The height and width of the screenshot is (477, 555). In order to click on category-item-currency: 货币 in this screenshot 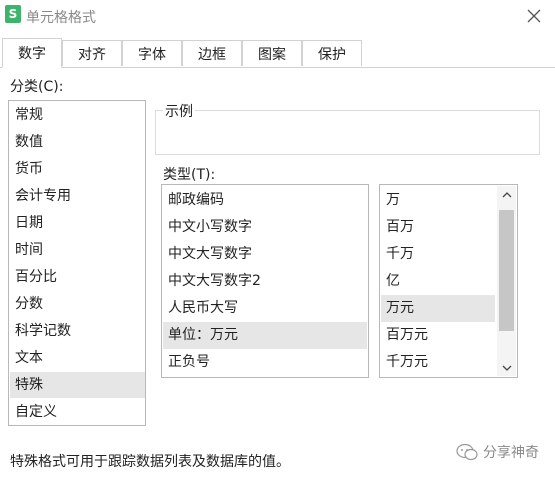, I will do `click(77, 169)`.